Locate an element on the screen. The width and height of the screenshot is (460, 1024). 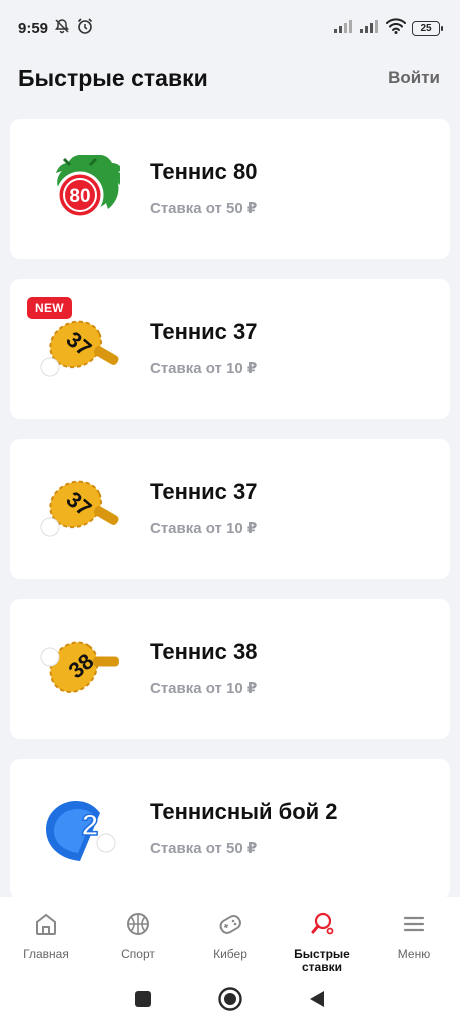
svg-text: 2 is located at coordinates (90, 825).